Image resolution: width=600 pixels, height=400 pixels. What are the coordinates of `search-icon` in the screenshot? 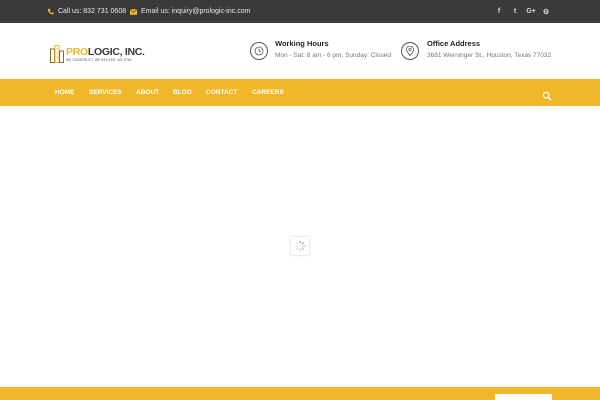 It's located at (547, 94).